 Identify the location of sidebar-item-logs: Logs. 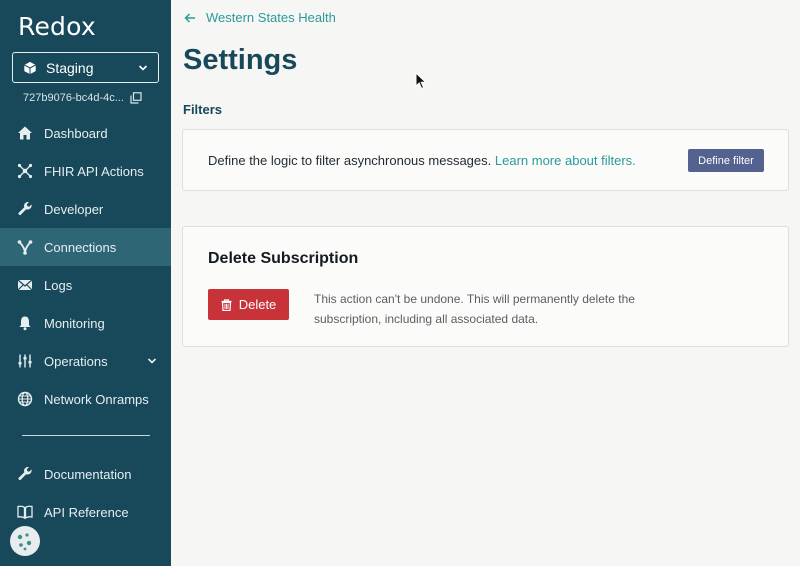
(85, 285).